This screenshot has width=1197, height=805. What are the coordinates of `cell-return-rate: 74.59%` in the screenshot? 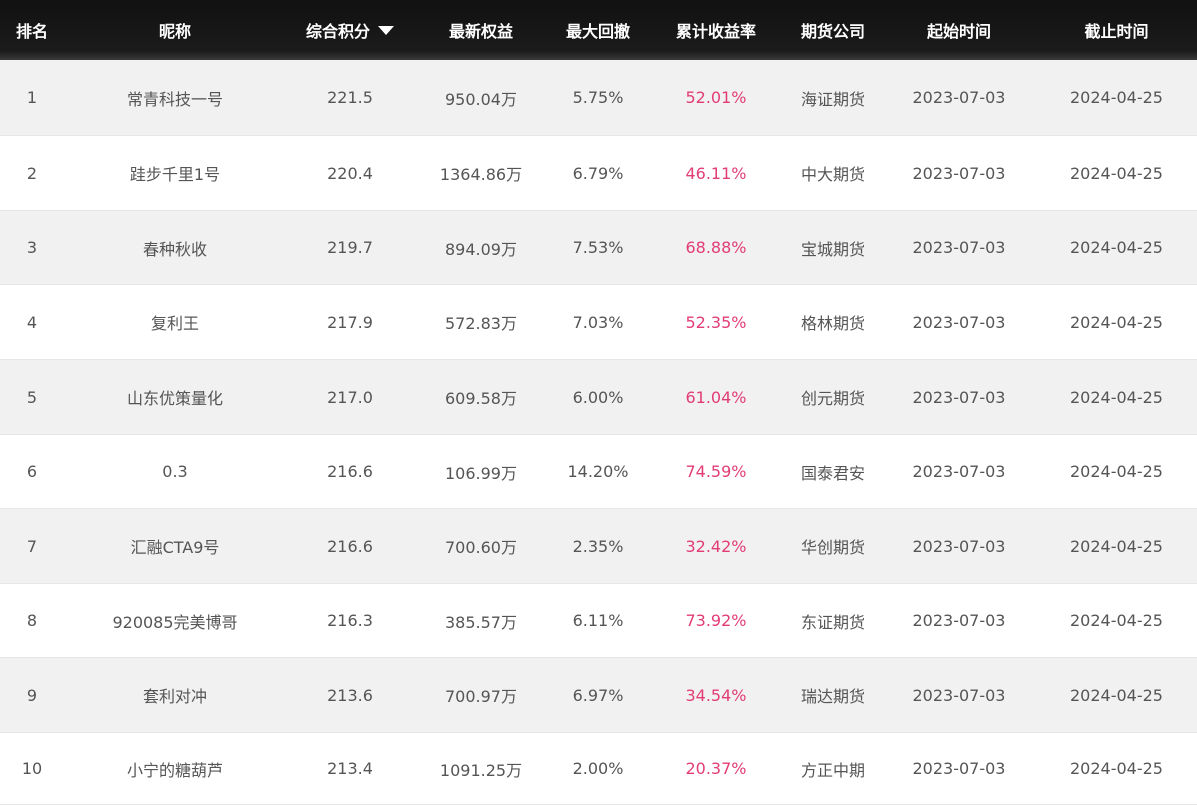 It's located at (716, 471).